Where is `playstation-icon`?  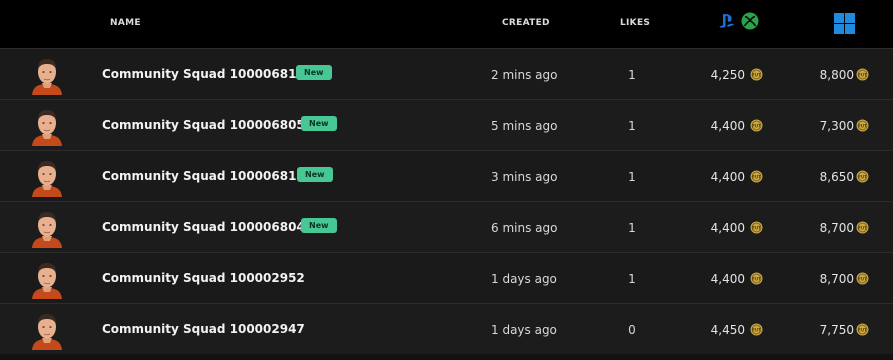 playstation-icon is located at coordinates (726, 21).